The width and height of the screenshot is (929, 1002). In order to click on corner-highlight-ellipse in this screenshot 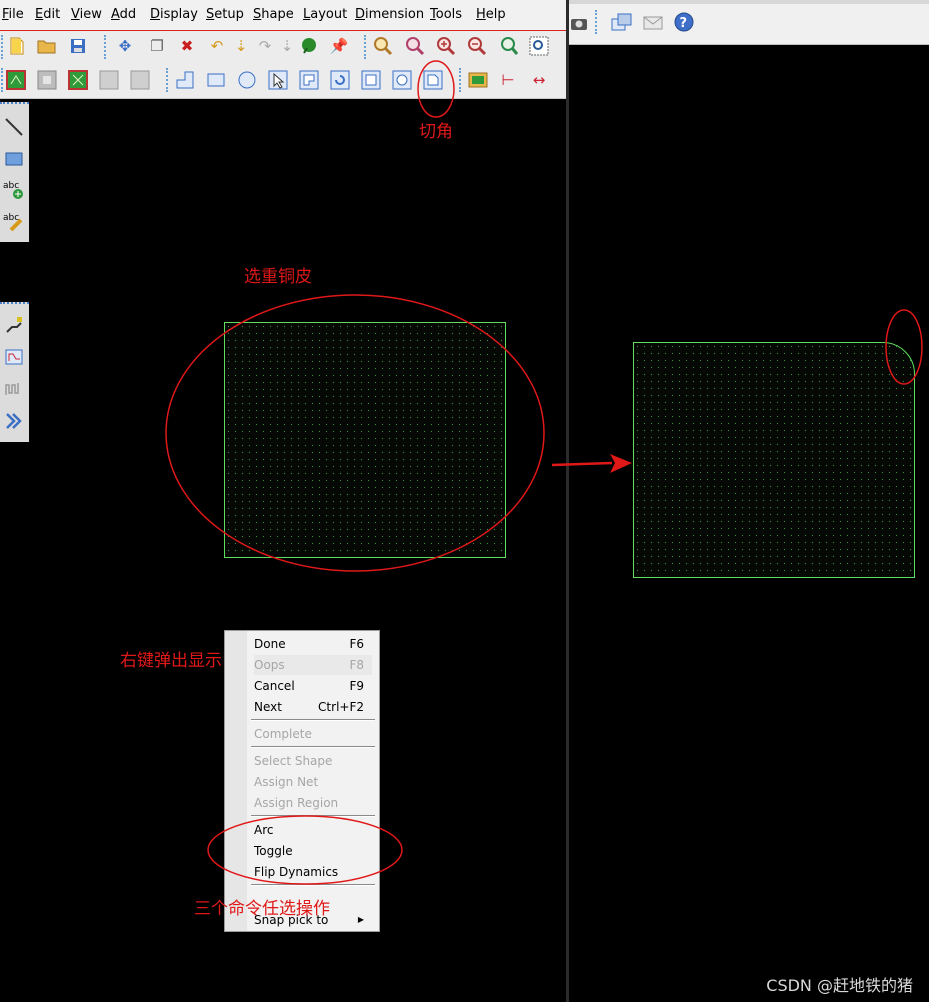, I will do `click(904, 347)`.